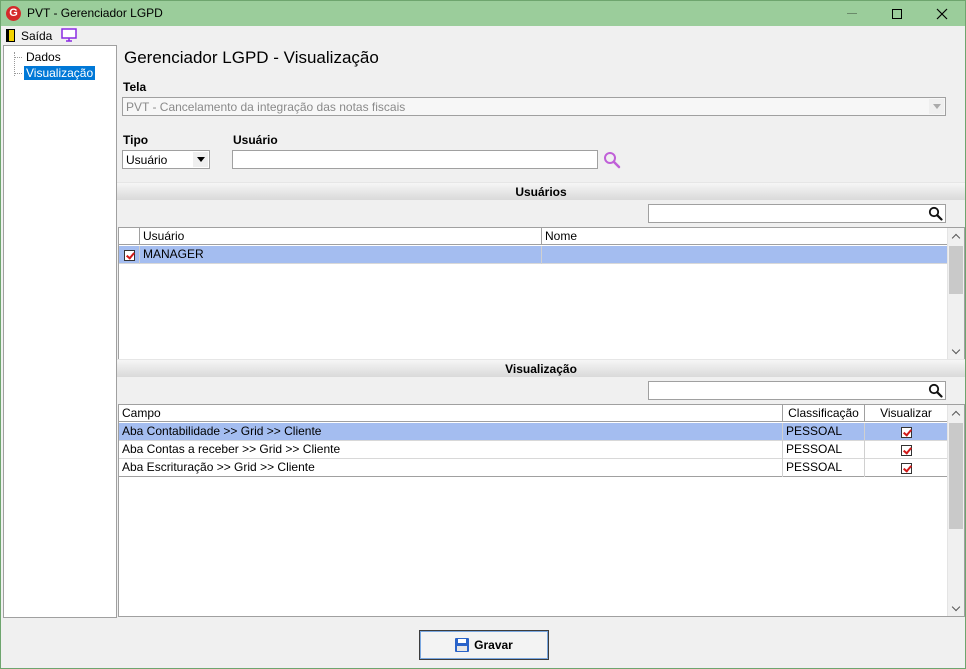 This screenshot has height=669, width=966. Describe the element at coordinates (745, 236) in the screenshot. I see `grid-header-nome: Nome` at that location.